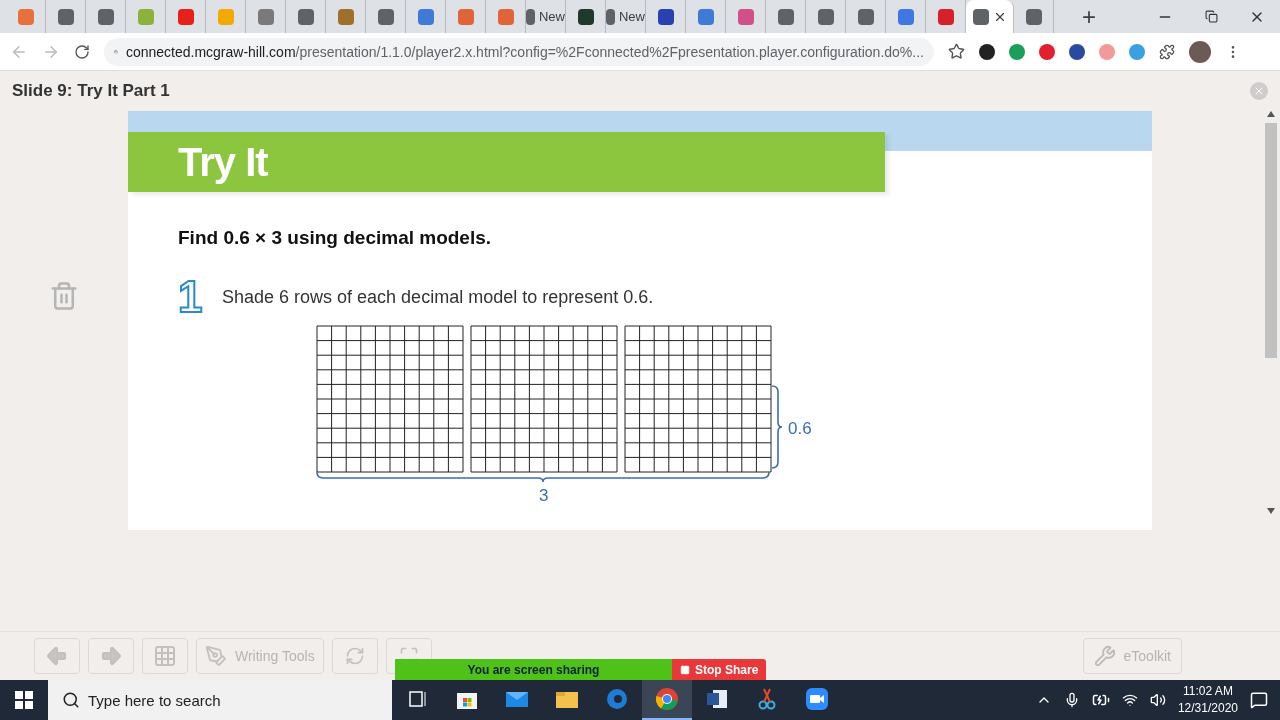 This screenshot has height=720, width=1280. What do you see at coordinates (685, 669) in the screenshot?
I see `stop-icon` at bounding box center [685, 669].